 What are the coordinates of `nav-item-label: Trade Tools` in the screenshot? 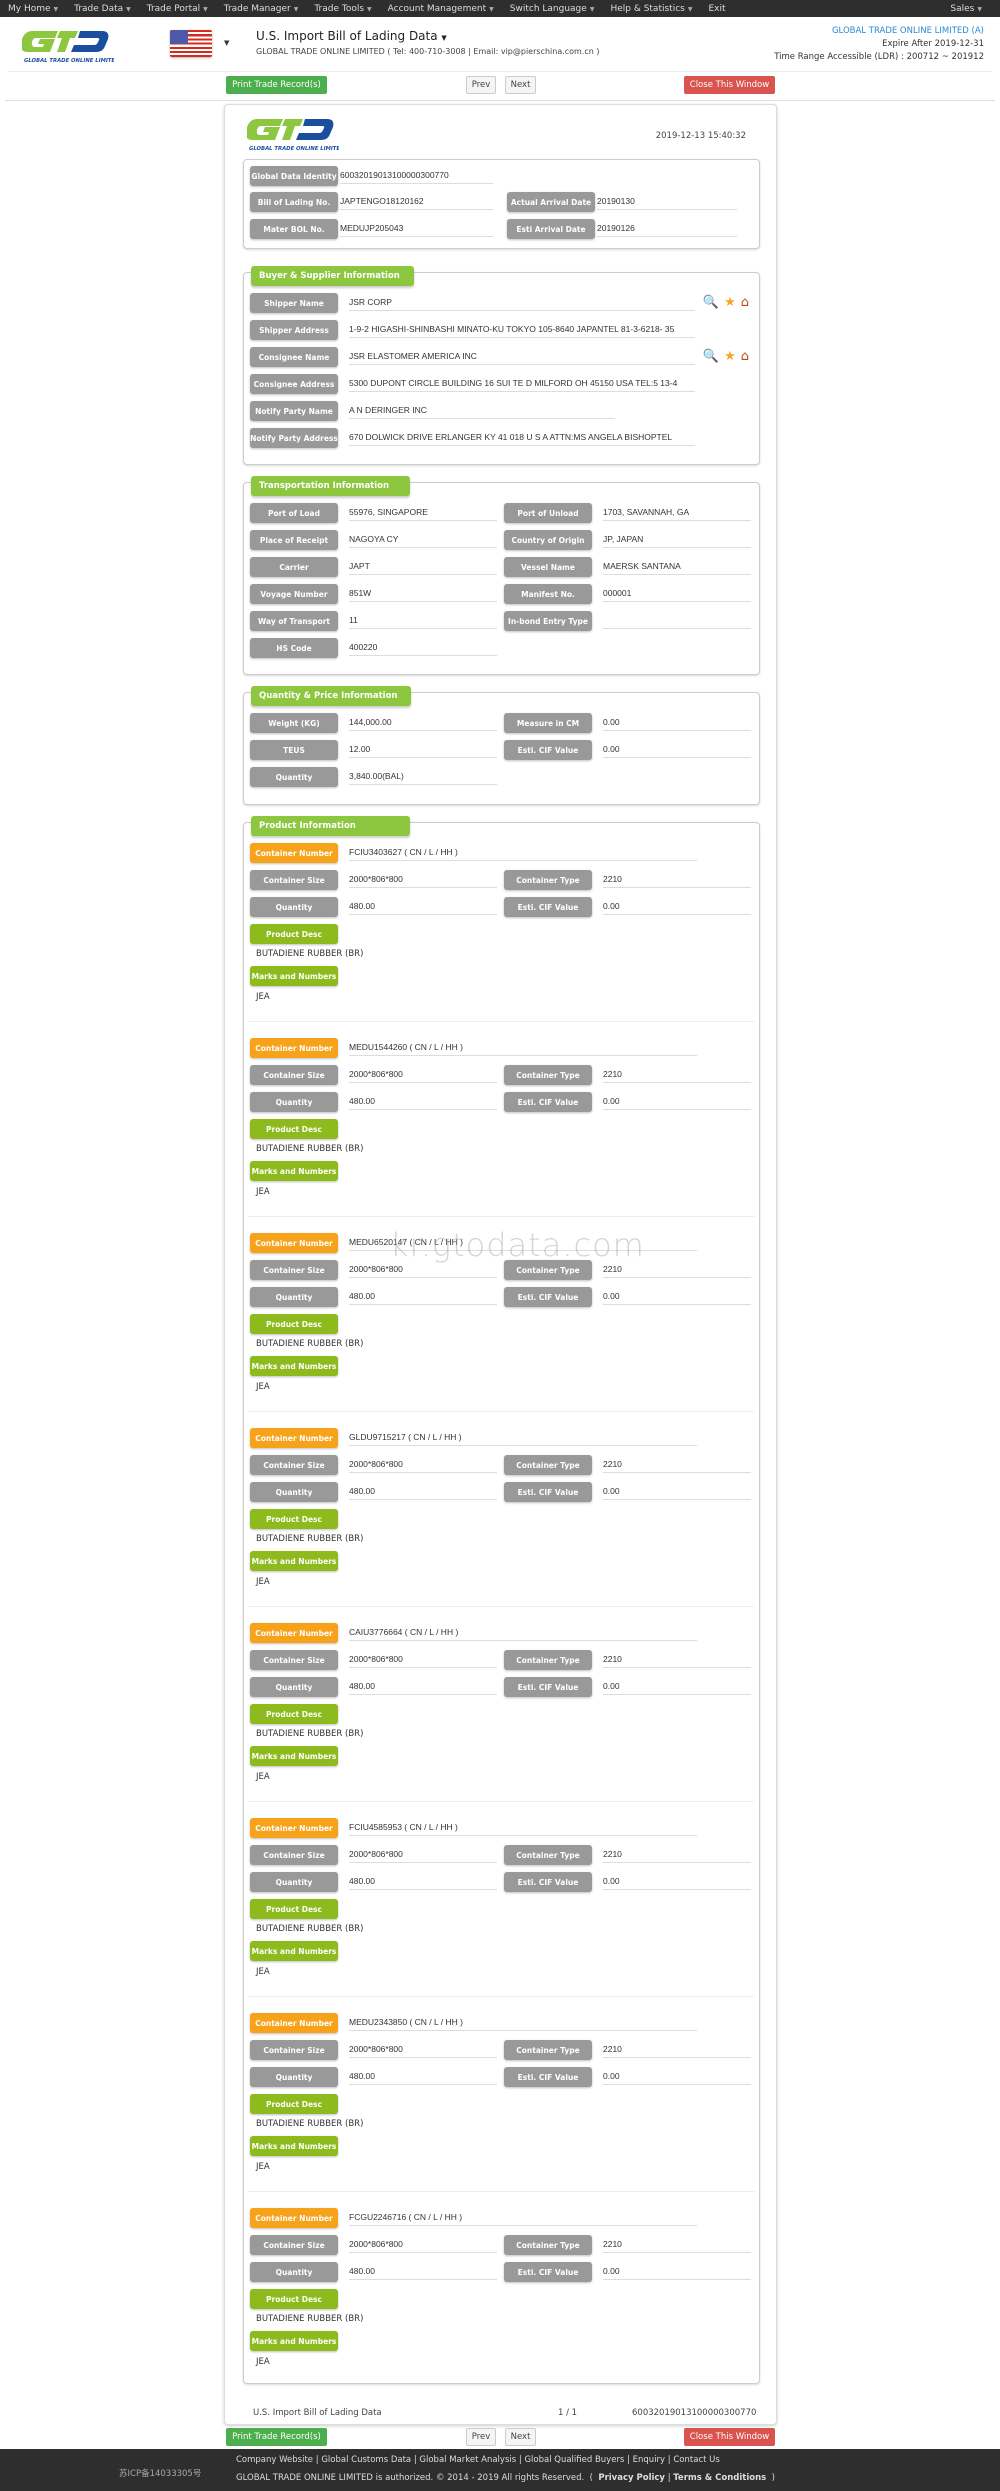 It's located at (339, 8).